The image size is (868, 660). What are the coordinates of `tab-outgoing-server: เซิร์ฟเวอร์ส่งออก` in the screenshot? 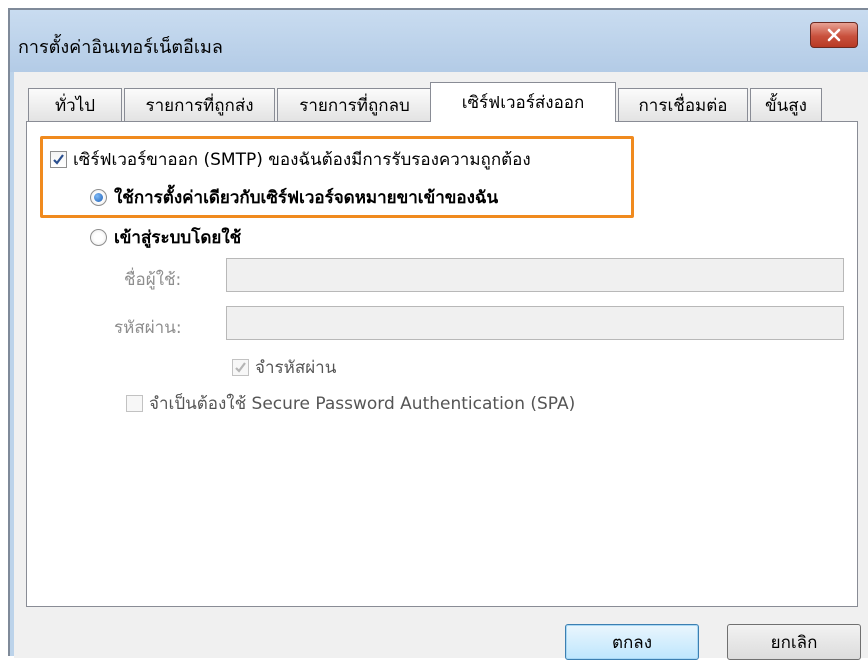 It's located at (523, 102).